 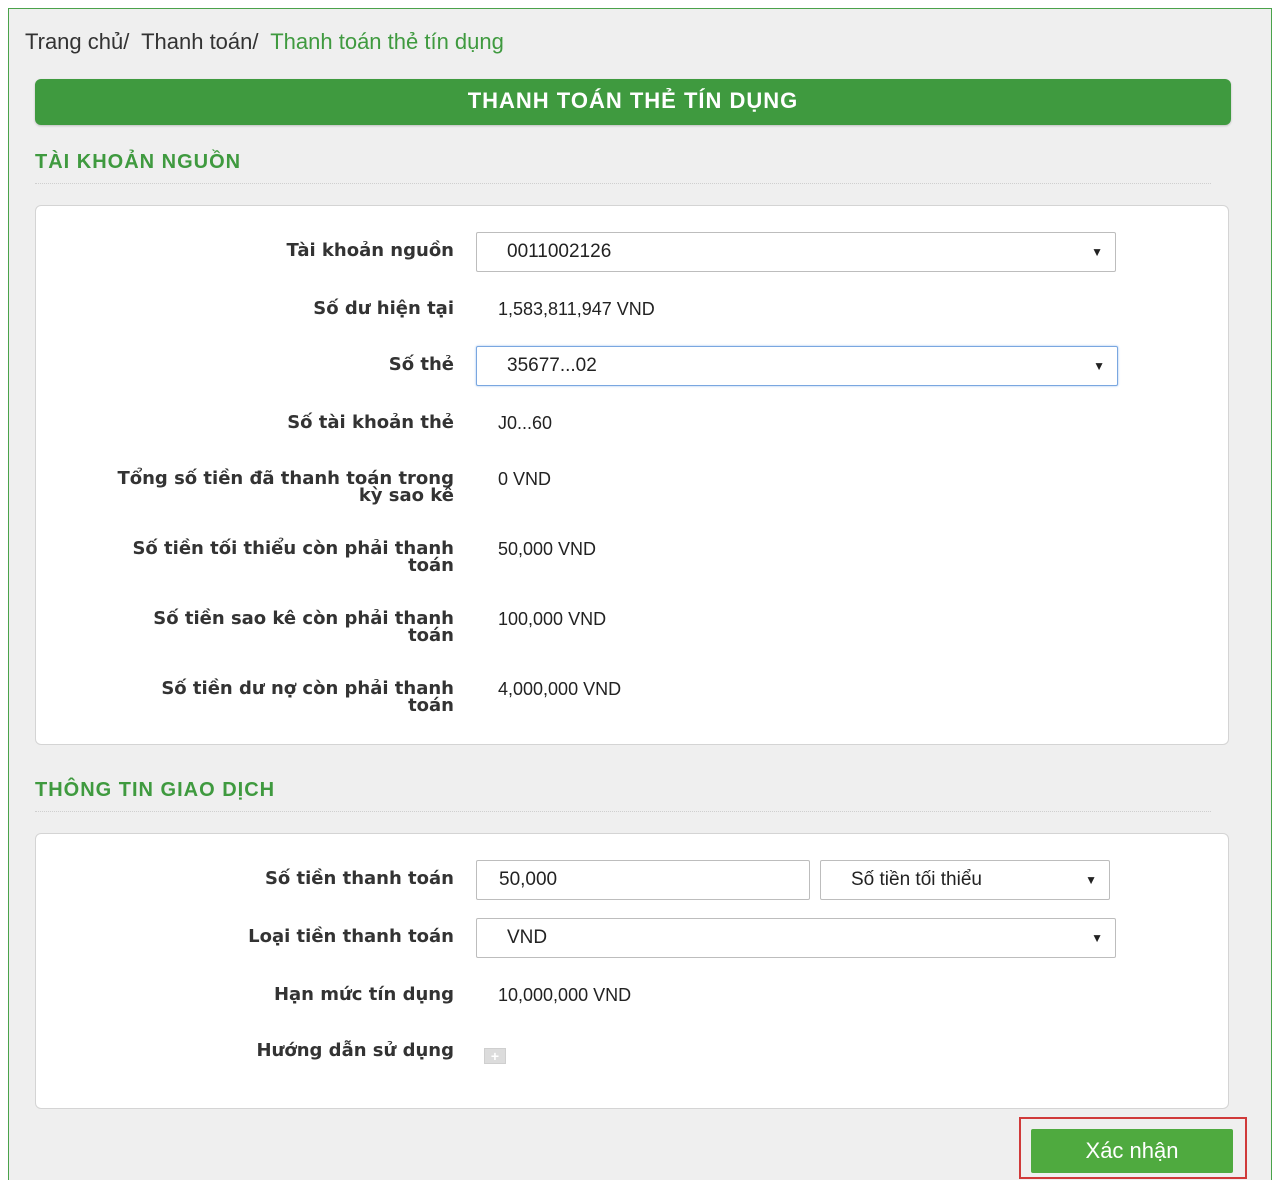 What do you see at coordinates (355, 1050) in the screenshot?
I see `guide-label: Hướng dẫn sử dụng` at bounding box center [355, 1050].